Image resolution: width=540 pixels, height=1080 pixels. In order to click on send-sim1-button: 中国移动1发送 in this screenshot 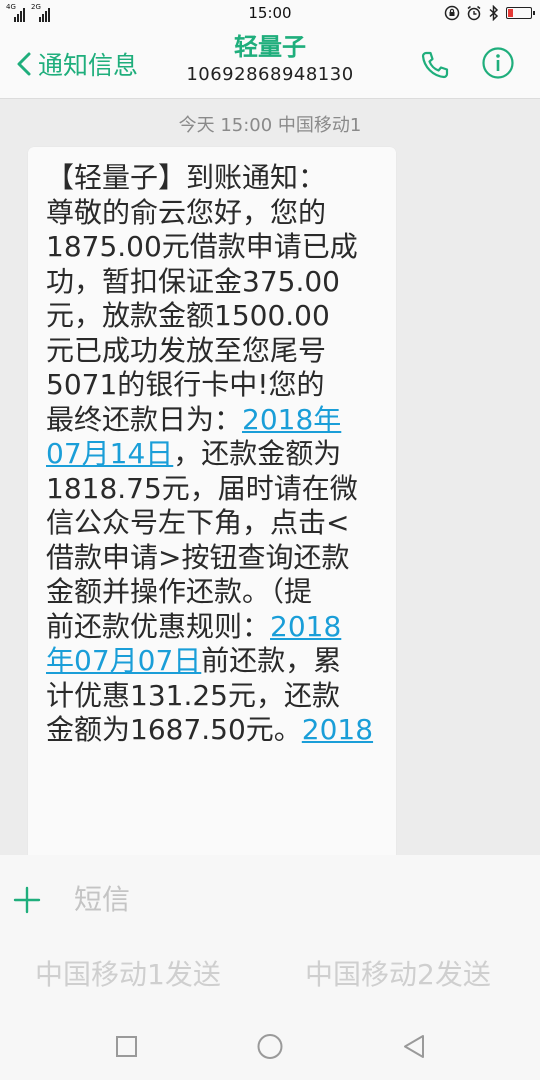, I will do `click(128, 973)`.